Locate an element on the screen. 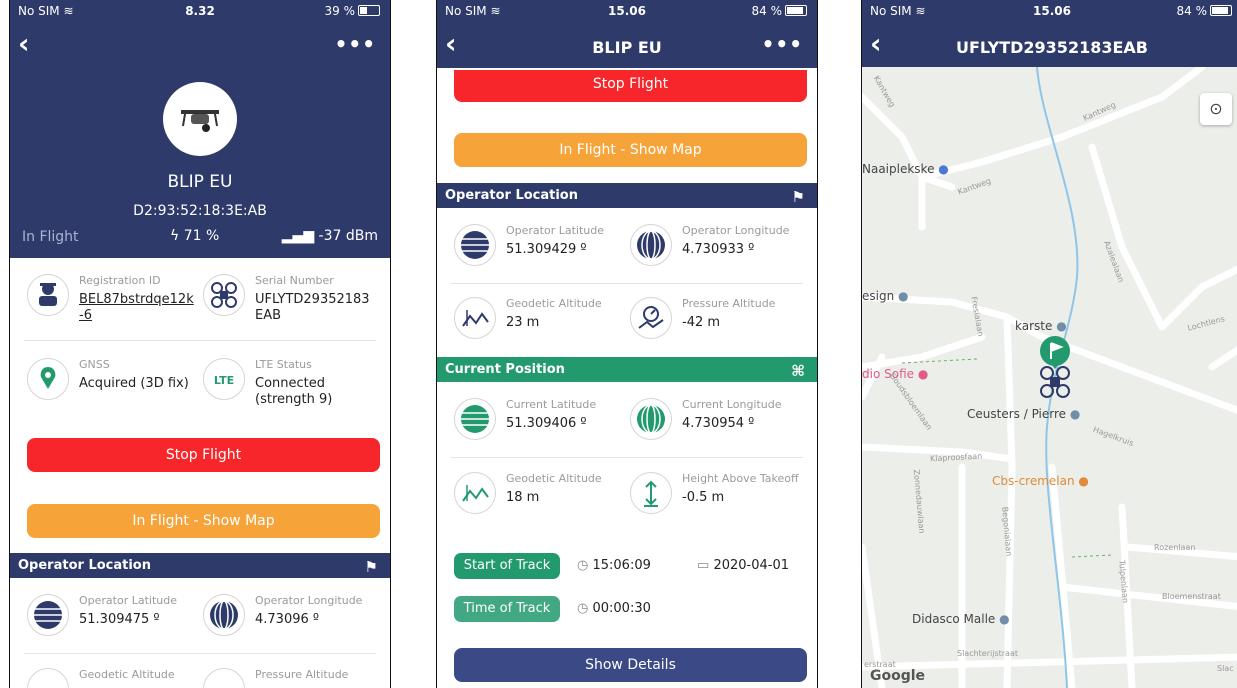  drone-icon: ⌘ is located at coordinates (798, 371).